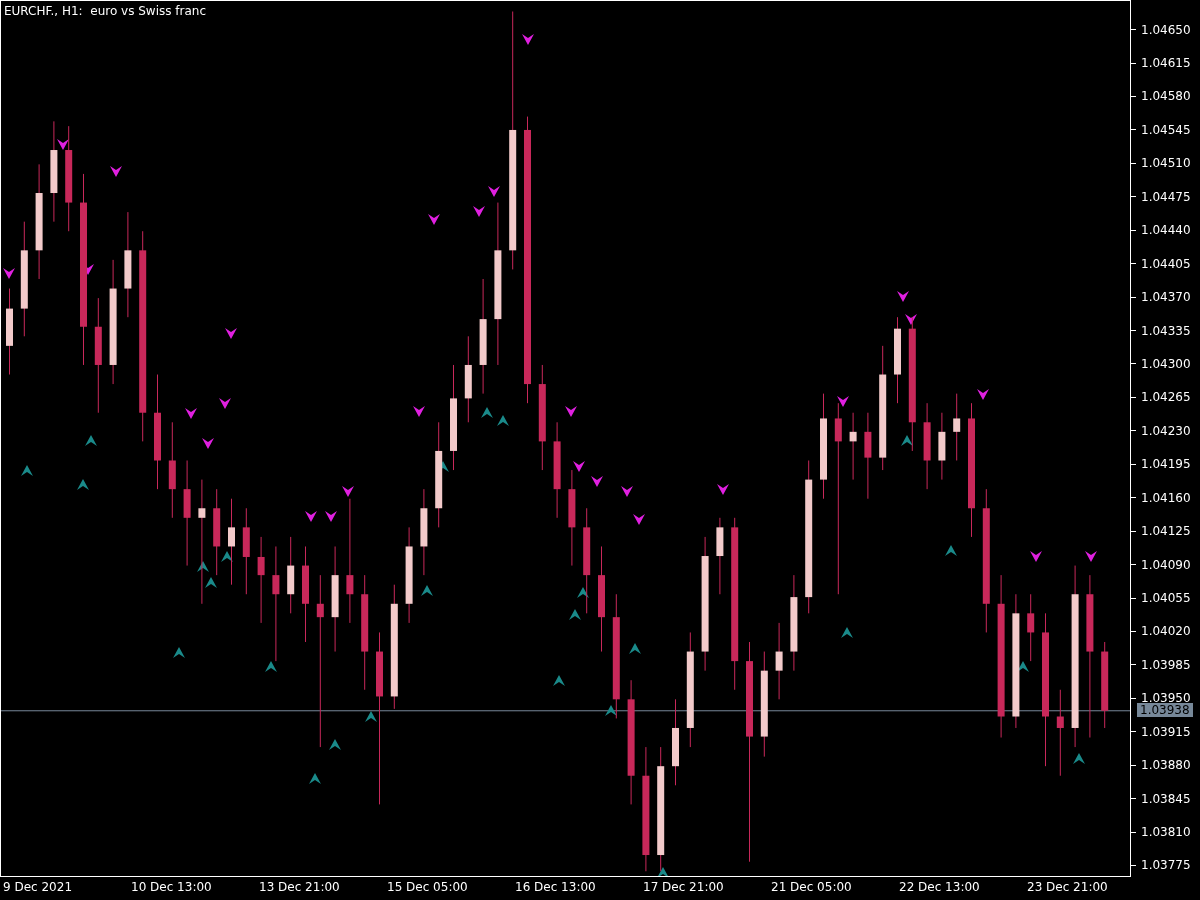 Image resolution: width=1200 pixels, height=900 pixels. What do you see at coordinates (1166, 330) in the screenshot?
I see `price-label: 1.04335` at bounding box center [1166, 330].